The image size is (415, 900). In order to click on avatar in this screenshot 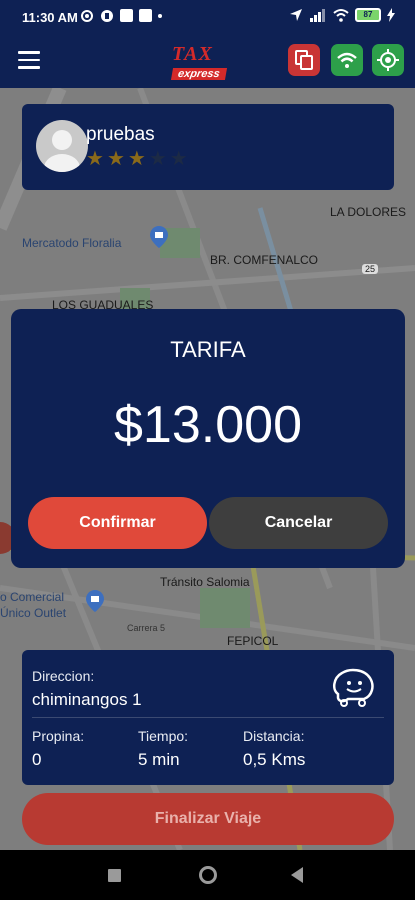, I will do `click(62, 146)`.